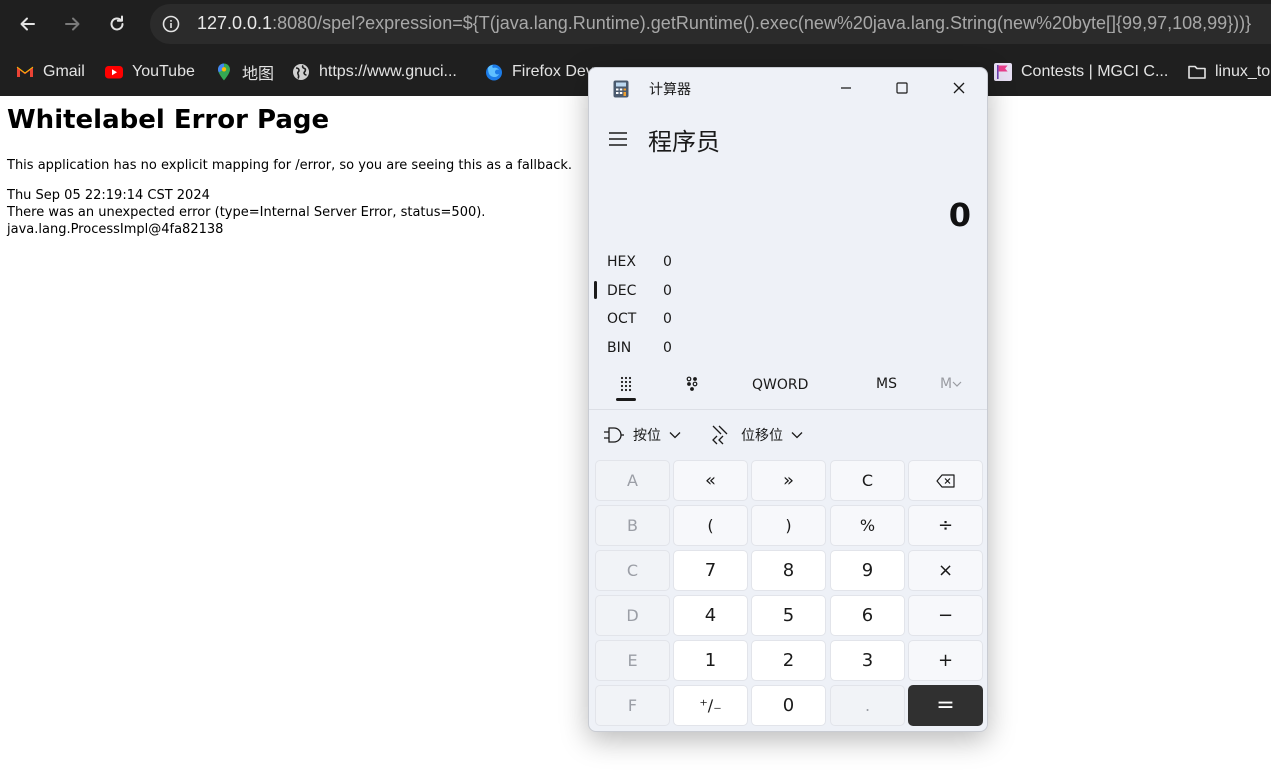 This screenshot has width=1271, height=771. What do you see at coordinates (621, 262) in the screenshot?
I see `radix-label: HEX` at bounding box center [621, 262].